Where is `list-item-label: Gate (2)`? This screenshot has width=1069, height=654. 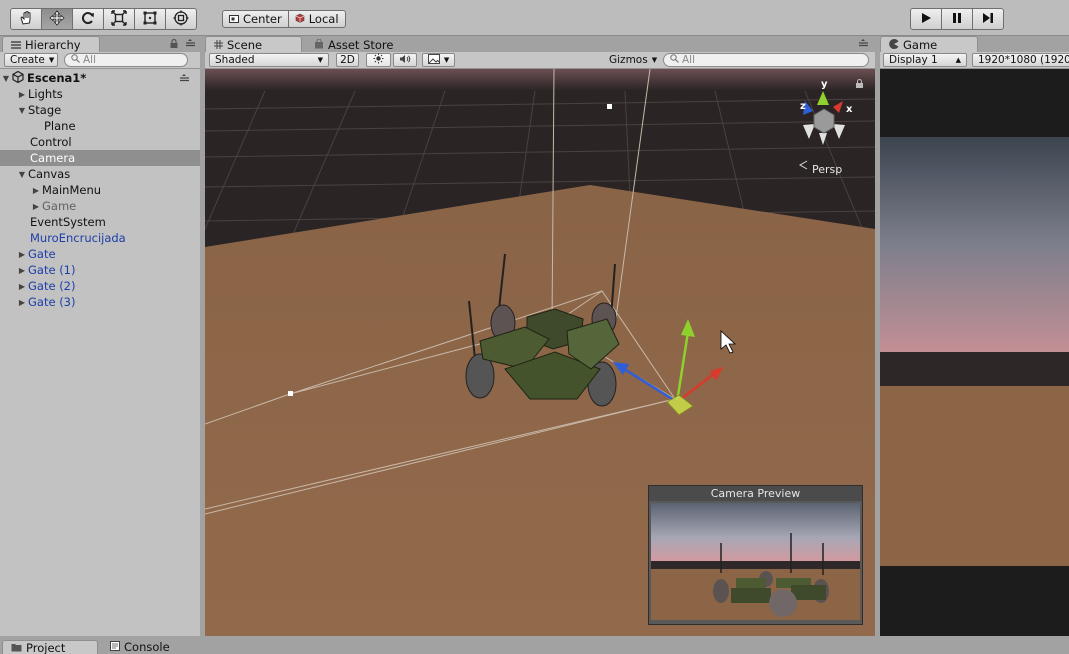
list-item-label: Gate (2) is located at coordinates (52, 286).